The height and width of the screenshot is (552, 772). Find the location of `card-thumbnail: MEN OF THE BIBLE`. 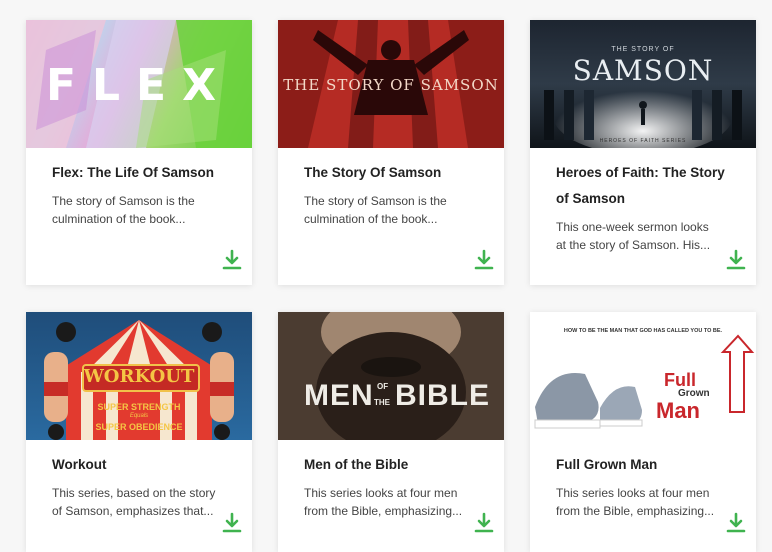

card-thumbnail: MEN OF THE BIBLE is located at coordinates (391, 376).